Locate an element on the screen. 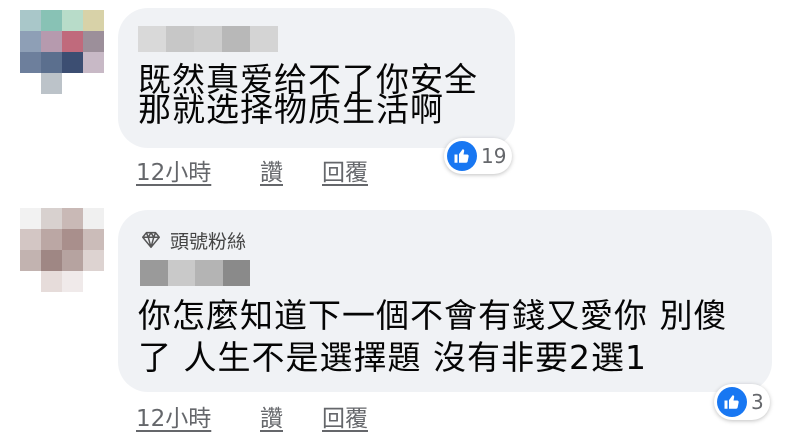 This screenshot has width=800, height=443. comment-text-line: 那就选择物质生活啊 is located at coordinates (291, 109).